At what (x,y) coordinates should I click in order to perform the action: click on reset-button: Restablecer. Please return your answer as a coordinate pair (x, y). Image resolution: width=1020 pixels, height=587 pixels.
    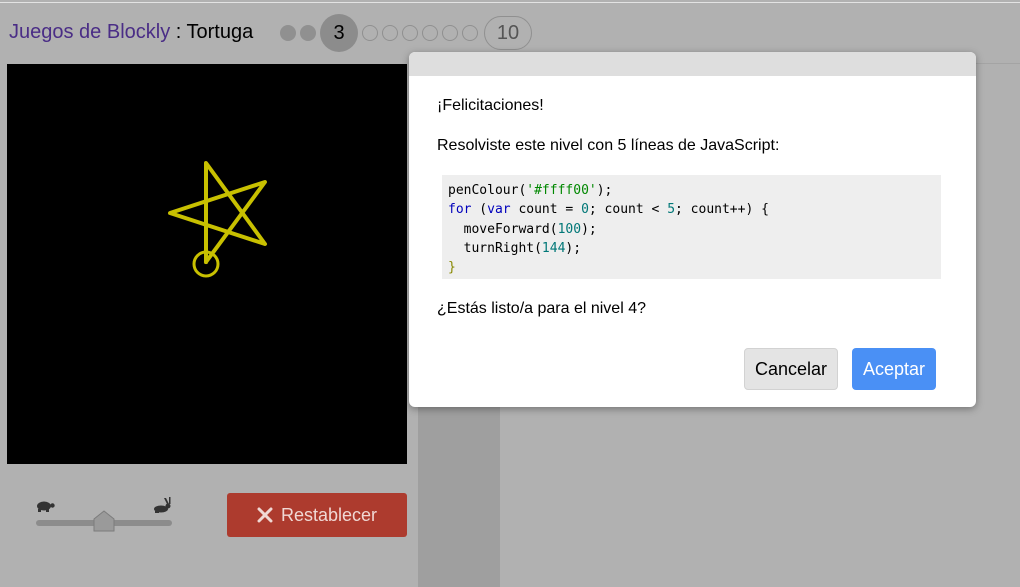
    Looking at the image, I should click on (317, 515).